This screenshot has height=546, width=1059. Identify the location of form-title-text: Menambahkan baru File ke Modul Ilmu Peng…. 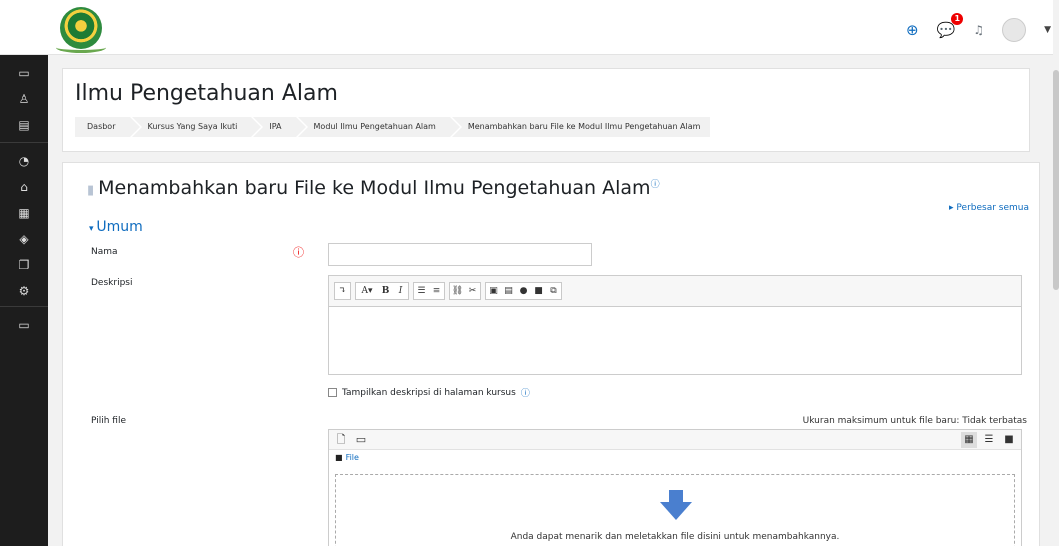
(374, 188).